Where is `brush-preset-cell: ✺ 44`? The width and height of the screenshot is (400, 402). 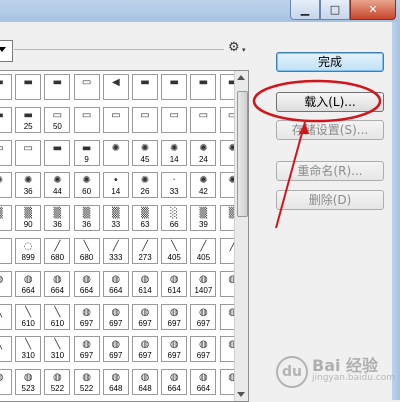 brush-preset-cell: ✺ 44 is located at coordinates (57, 185).